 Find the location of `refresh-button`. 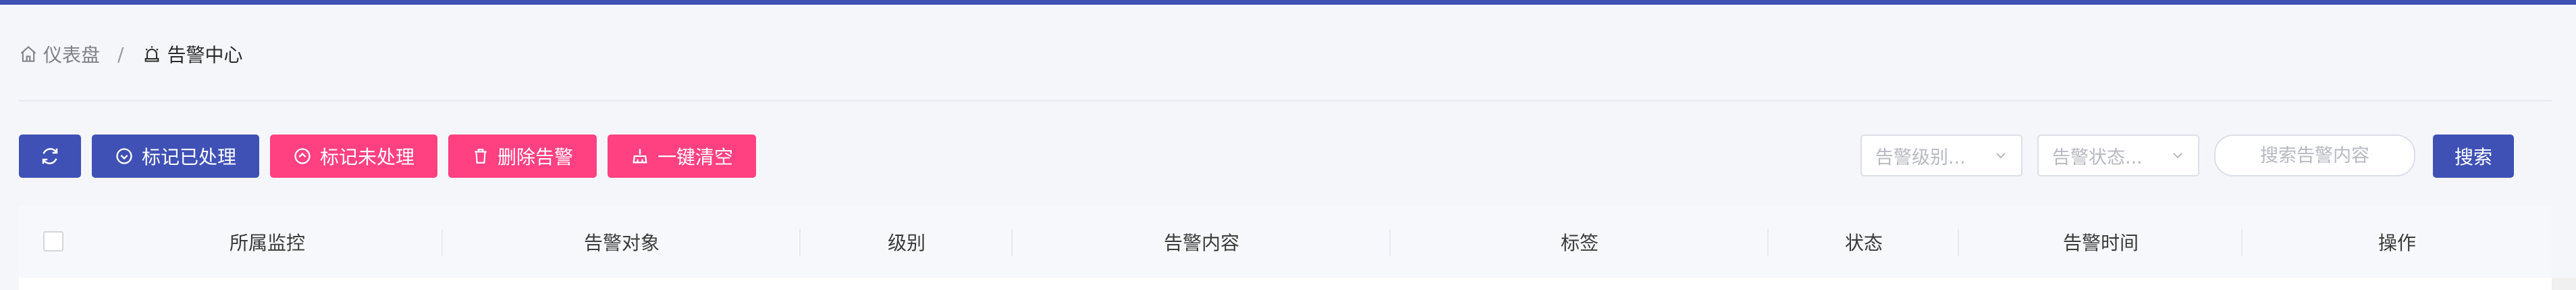

refresh-button is located at coordinates (50, 156).